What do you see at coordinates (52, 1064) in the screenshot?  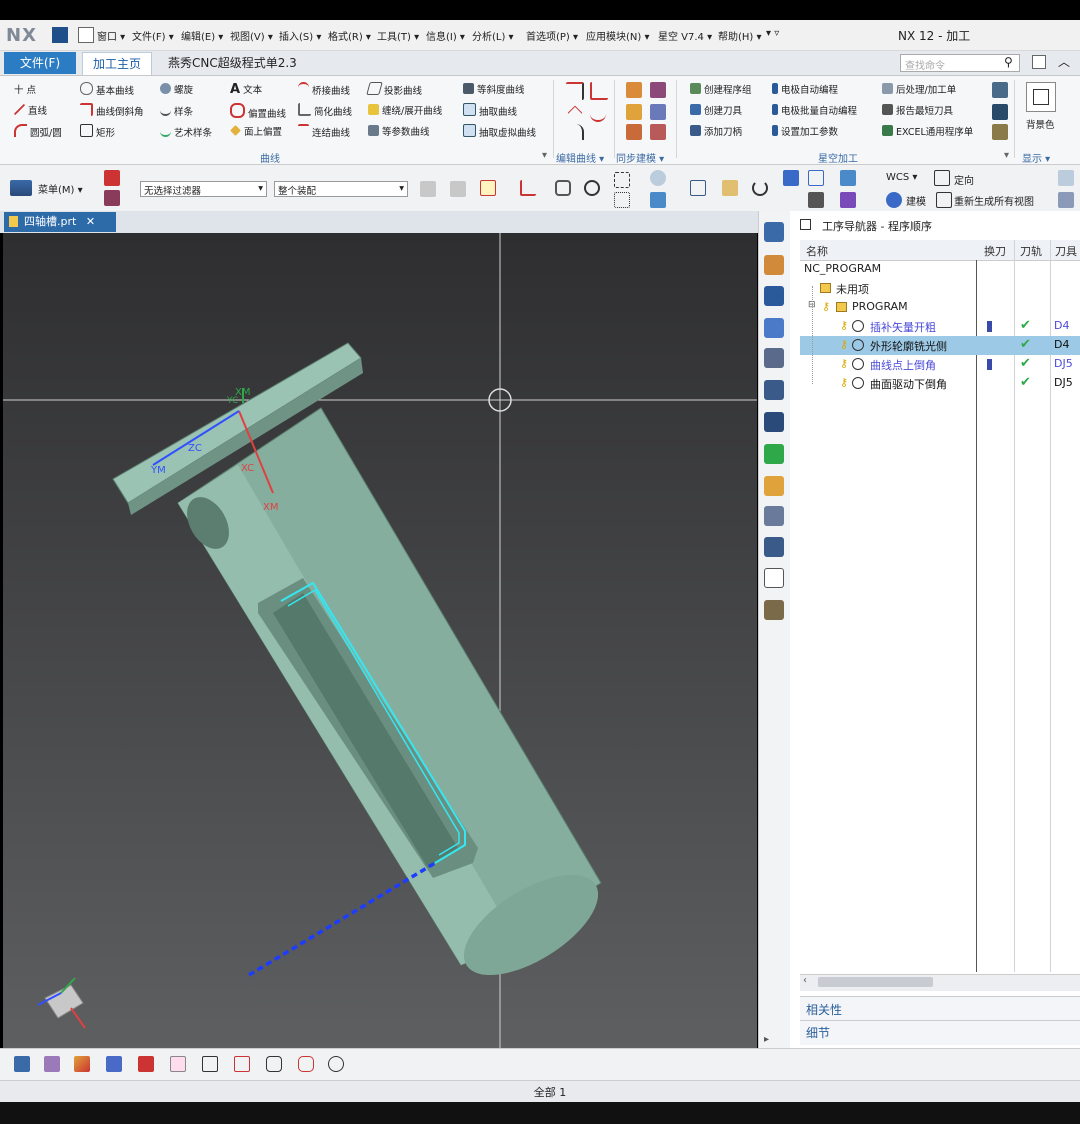 I see `view-trimetric-icon` at bounding box center [52, 1064].